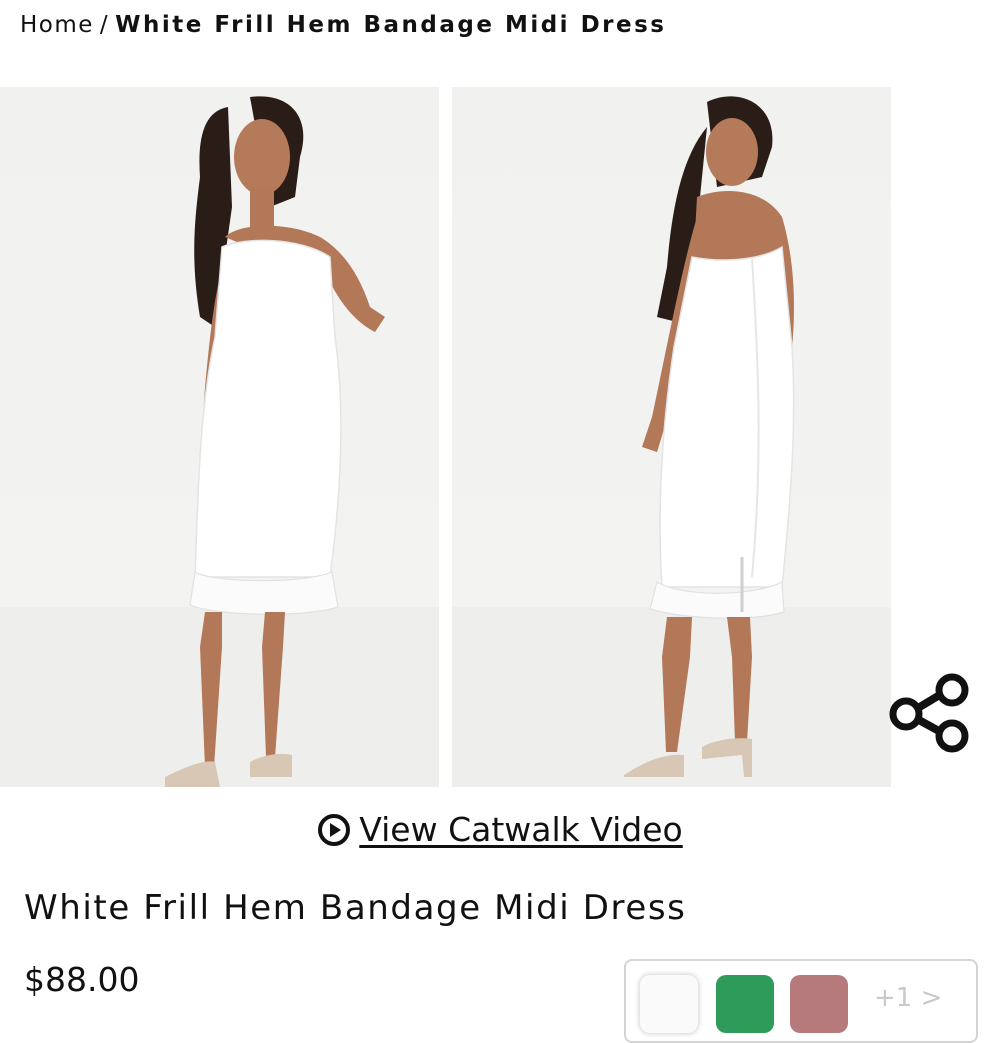 The image size is (1000, 1043). What do you see at coordinates (355, 908) in the screenshot?
I see `product-title: White Frill Hem Bandage Midi Dress` at bounding box center [355, 908].